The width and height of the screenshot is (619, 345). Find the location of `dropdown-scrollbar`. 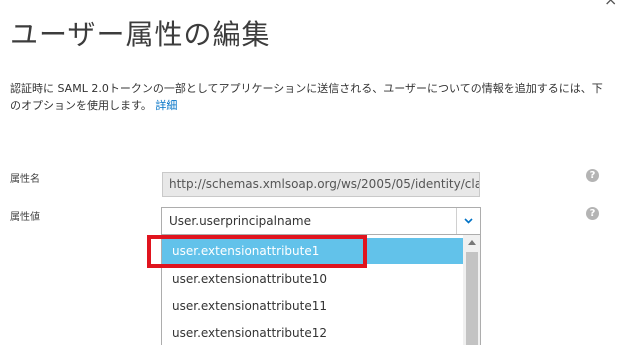

dropdown-scrollbar is located at coordinates (471, 290).